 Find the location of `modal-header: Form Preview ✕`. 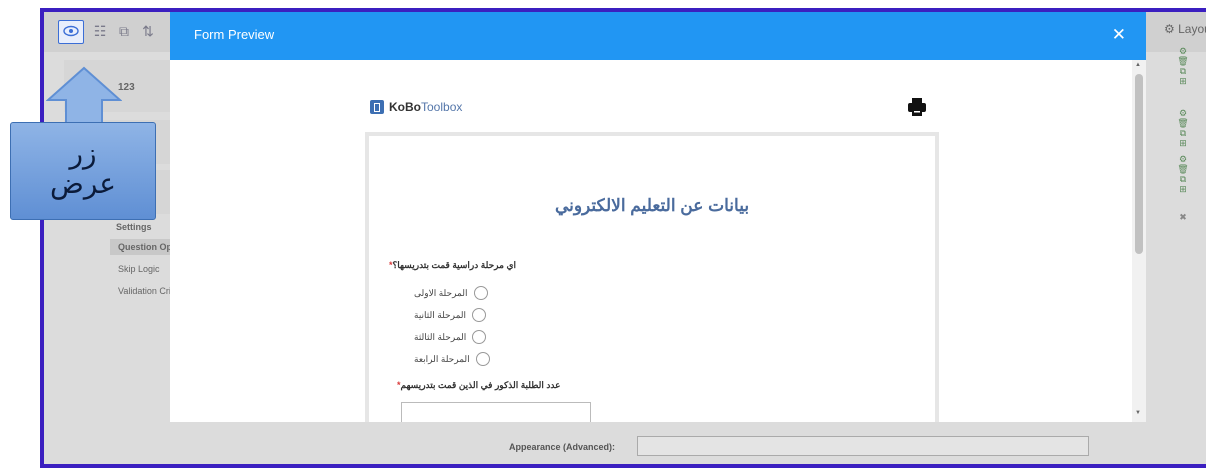

modal-header: Form Preview ✕ is located at coordinates (658, 36).